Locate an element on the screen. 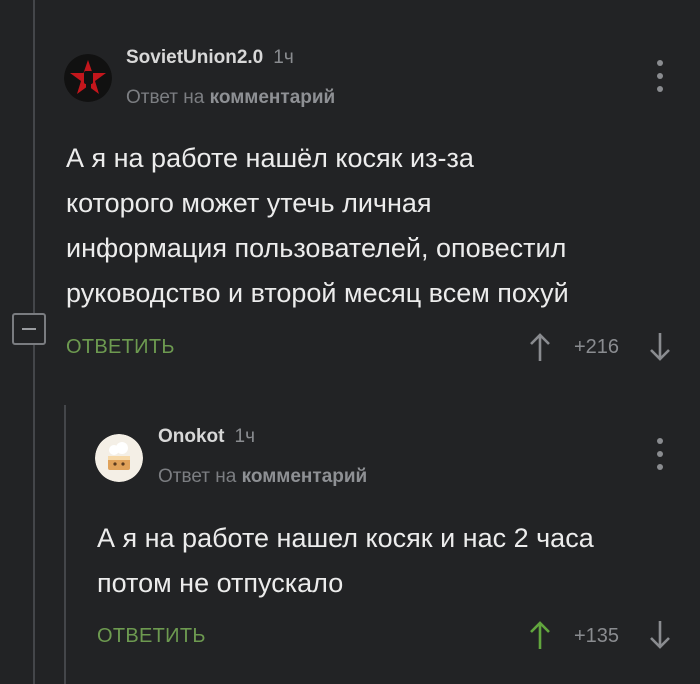  collapse-thread-button is located at coordinates (29, 329).